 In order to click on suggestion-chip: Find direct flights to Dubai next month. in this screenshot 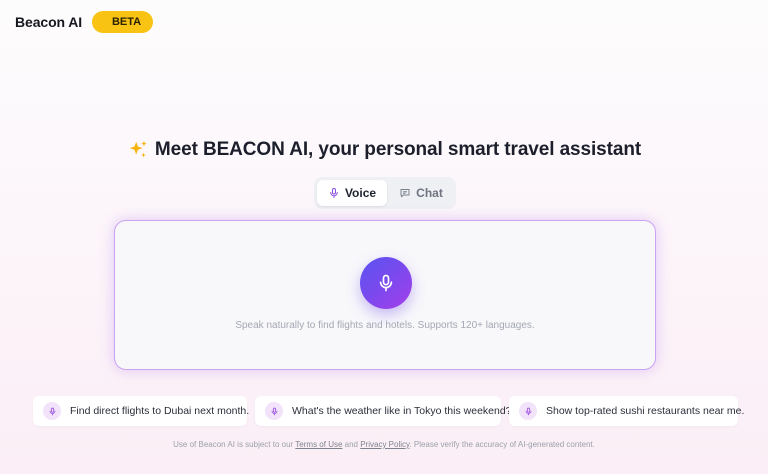, I will do `click(141, 411)`.